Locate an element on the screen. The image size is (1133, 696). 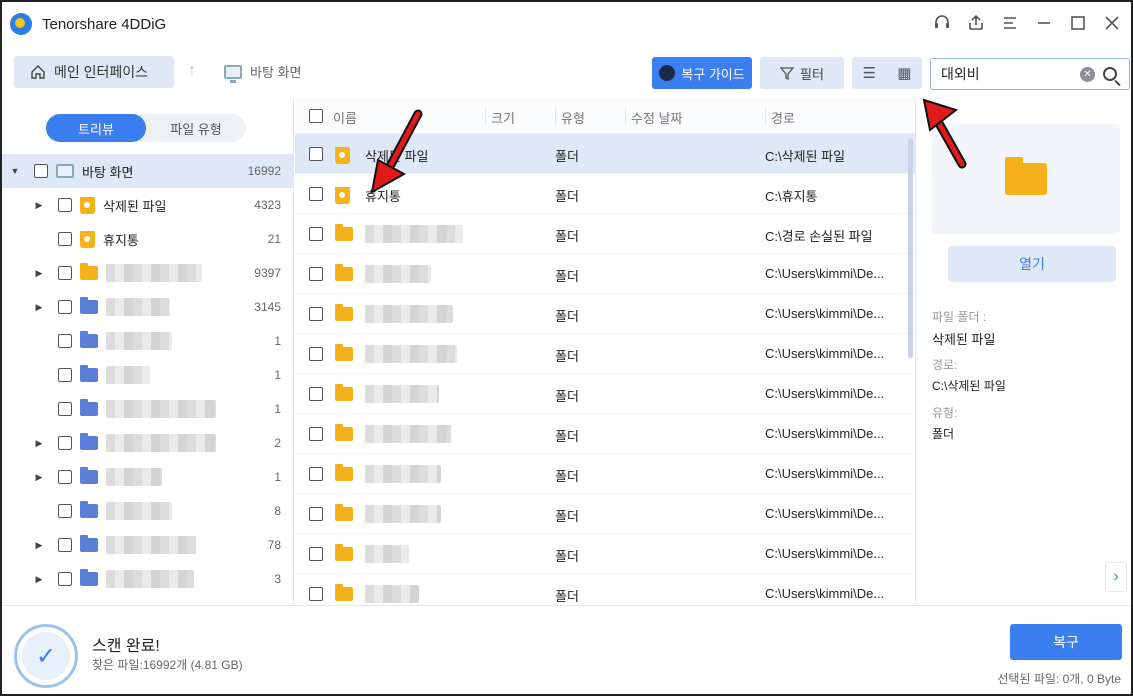
tree-item: ▶ 3 is located at coordinates (147, 579).